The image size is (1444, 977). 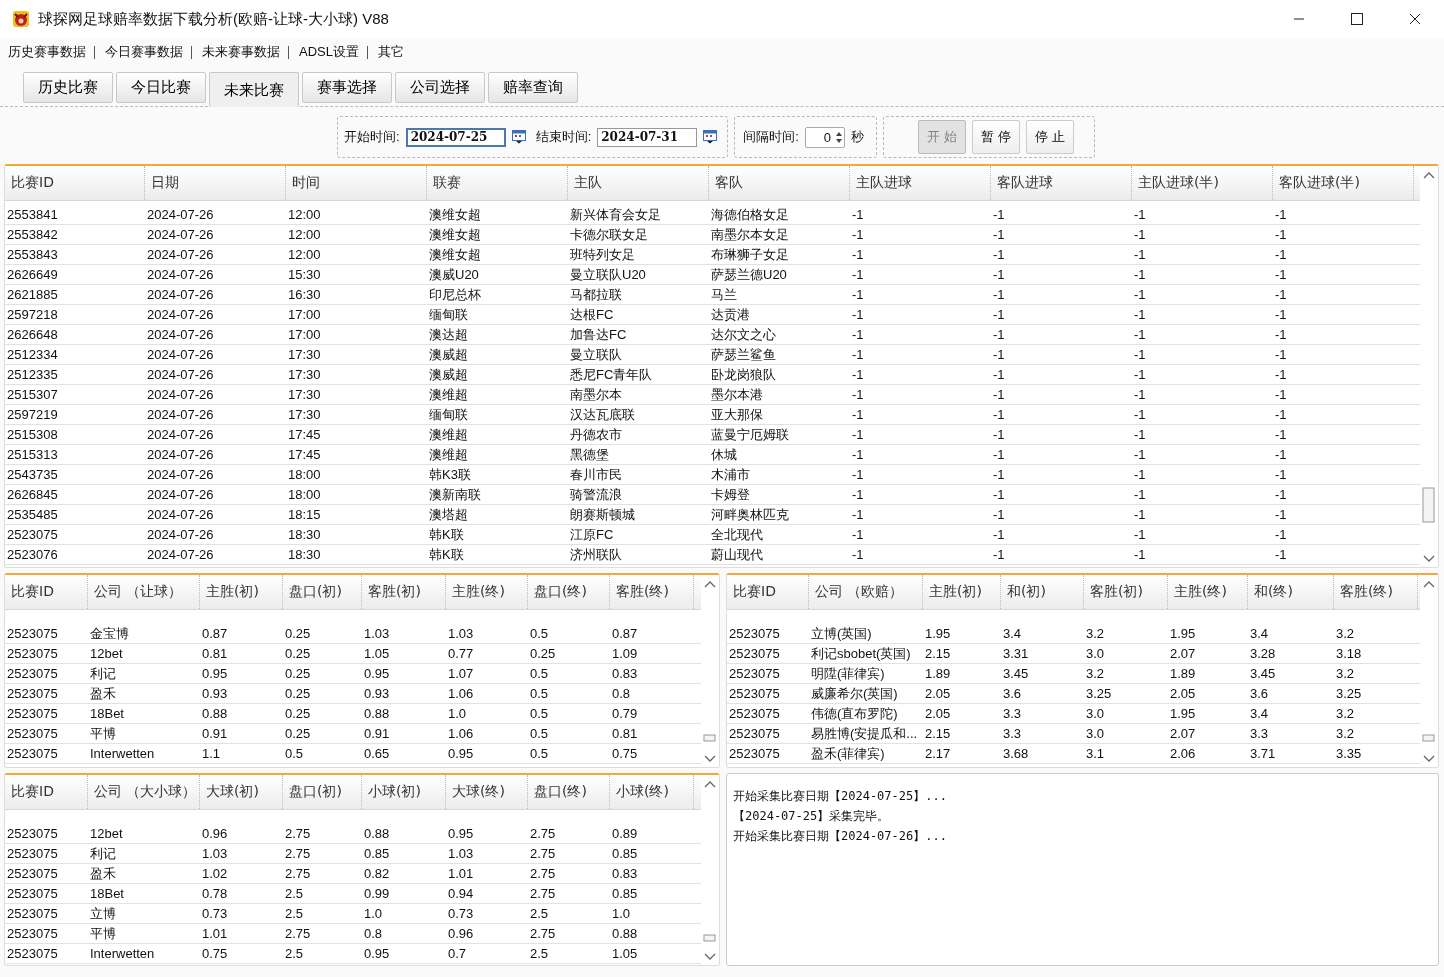 What do you see at coordinates (625, 954) in the screenshot?
I see `table-cell-text: 1.05` at bounding box center [625, 954].